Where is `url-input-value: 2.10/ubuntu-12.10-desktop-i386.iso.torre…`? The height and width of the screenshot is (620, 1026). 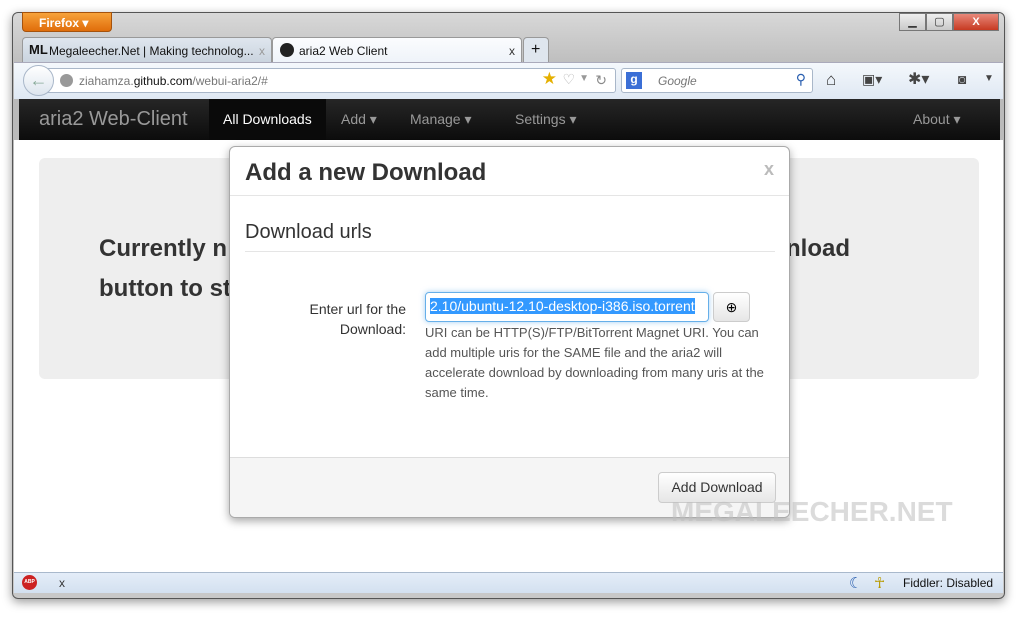
url-input-value: 2.10/ubuntu-12.10-desktop-i386.iso.torre… is located at coordinates (562, 306).